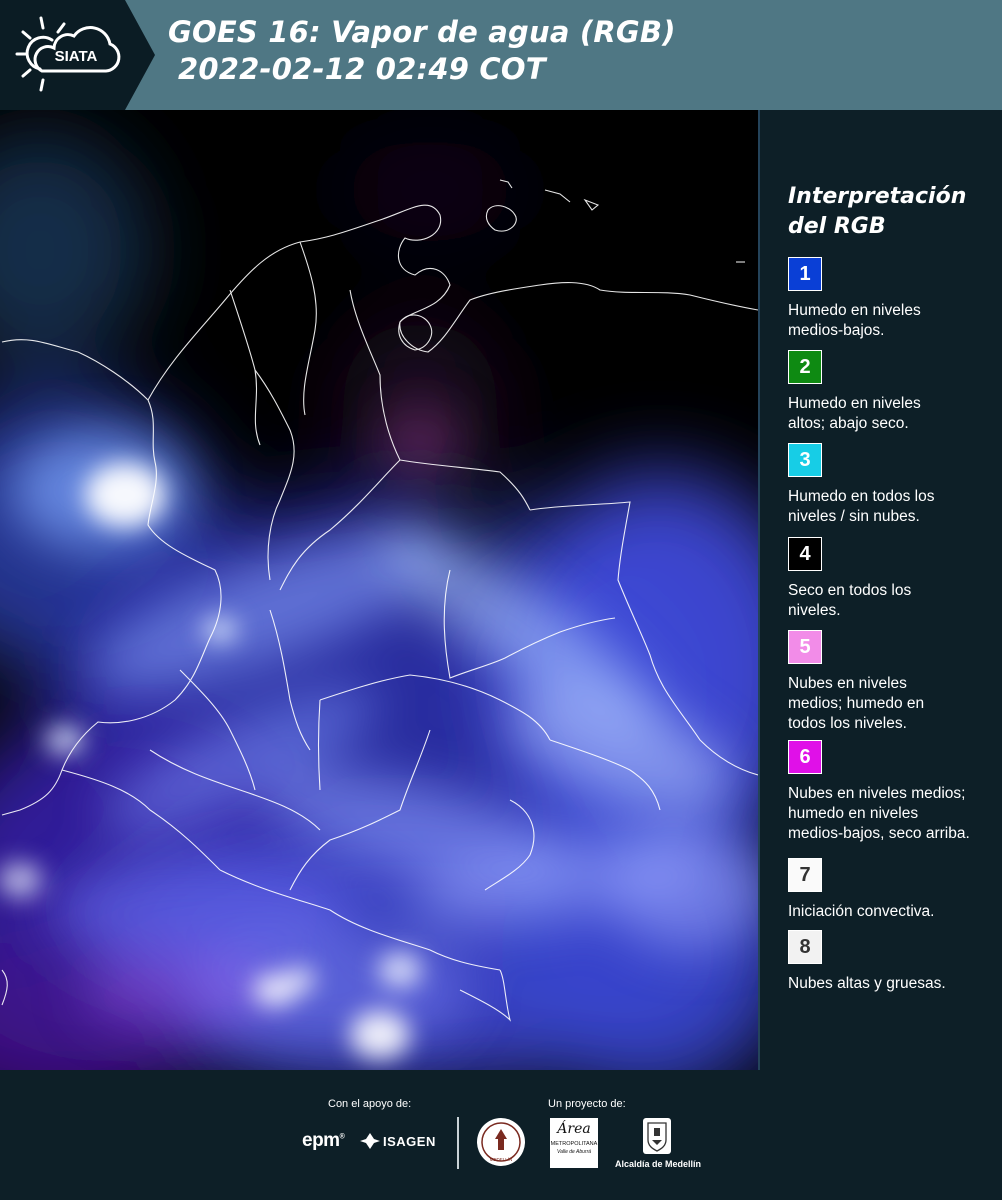  Describe the element at coordinates (847, 723) in the screenshot. I see `legend-description-line: todos los niveles.` at that location.